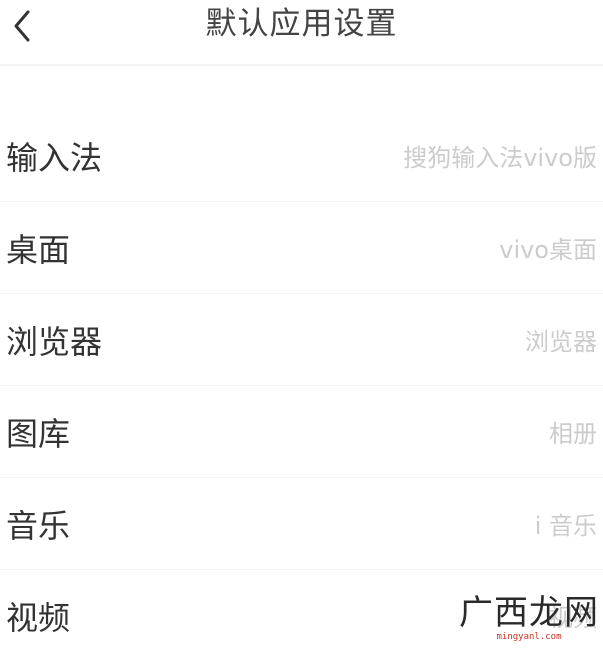  I want to click on page-title: 默认应用设置, so click(301, 24).